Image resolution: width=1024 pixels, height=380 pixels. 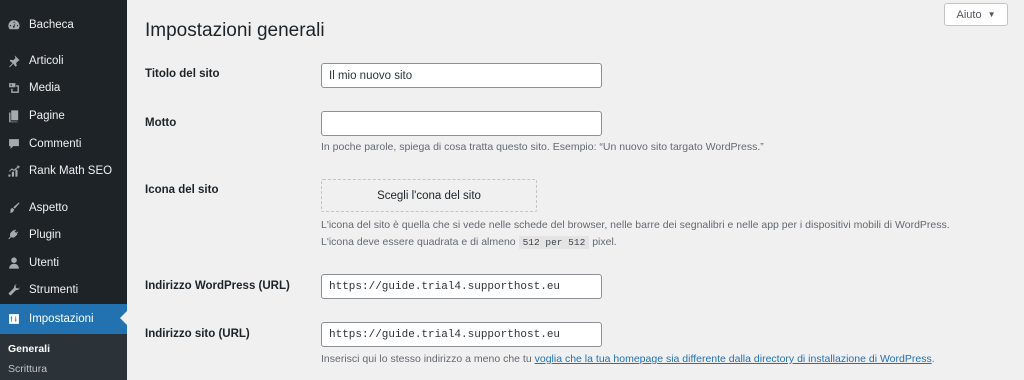 What do you see at coordinates (933, 359) in the screenshot?
I see `site-url-desc-suffix: .` at bounding box center [933, 359].